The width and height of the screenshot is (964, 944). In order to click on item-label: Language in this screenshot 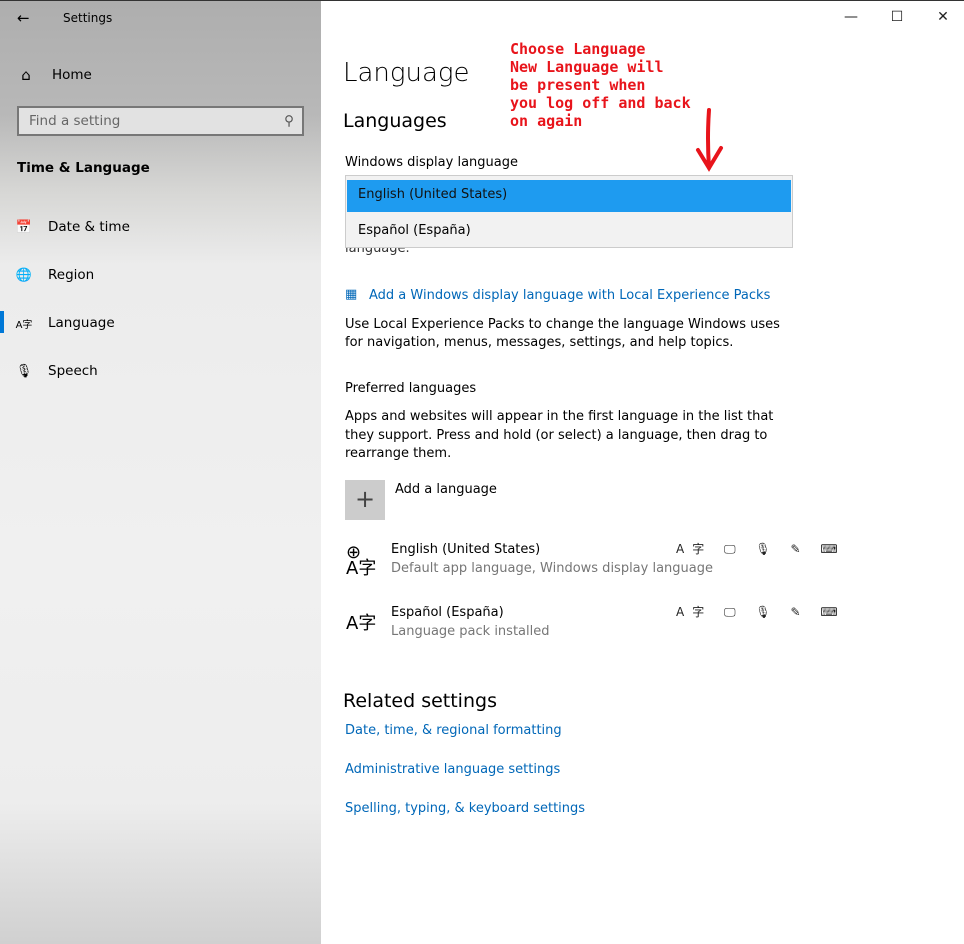, I will do `click(81, 323)`.